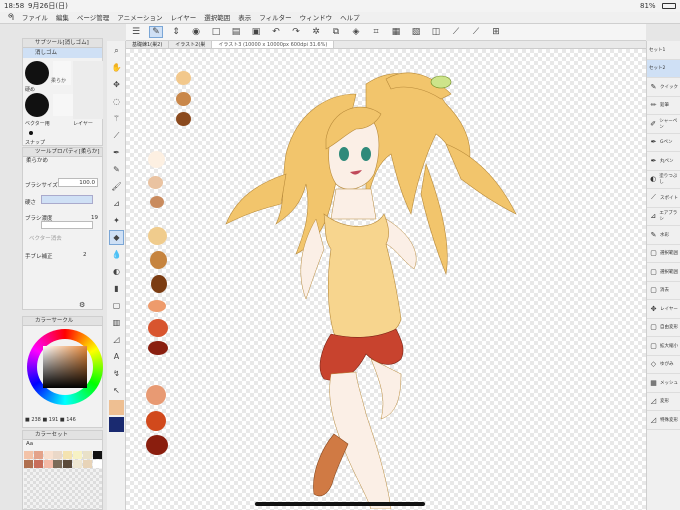  I want to click on vector-eraser-icon, so click(37, 105).